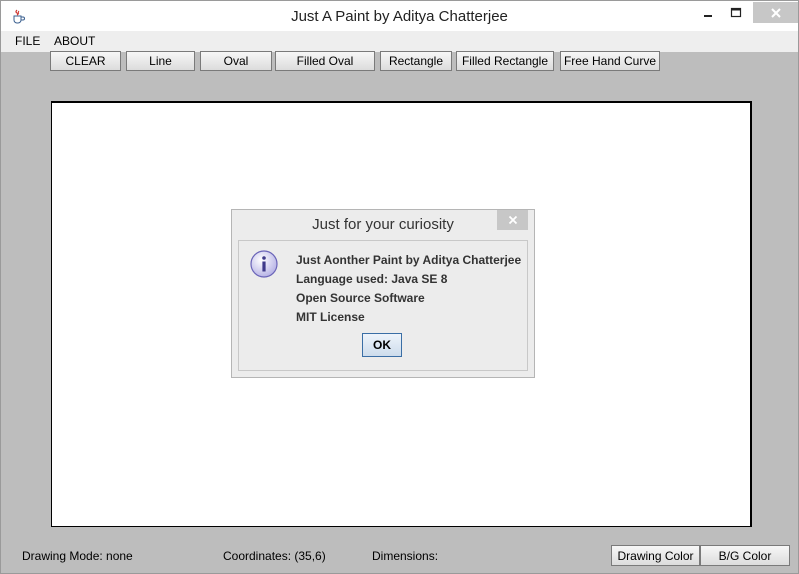  What do you see at coordinates (85, 61) in the screenshot?
I see `clear-button: CLEAR` at bounding box center [85, 61].